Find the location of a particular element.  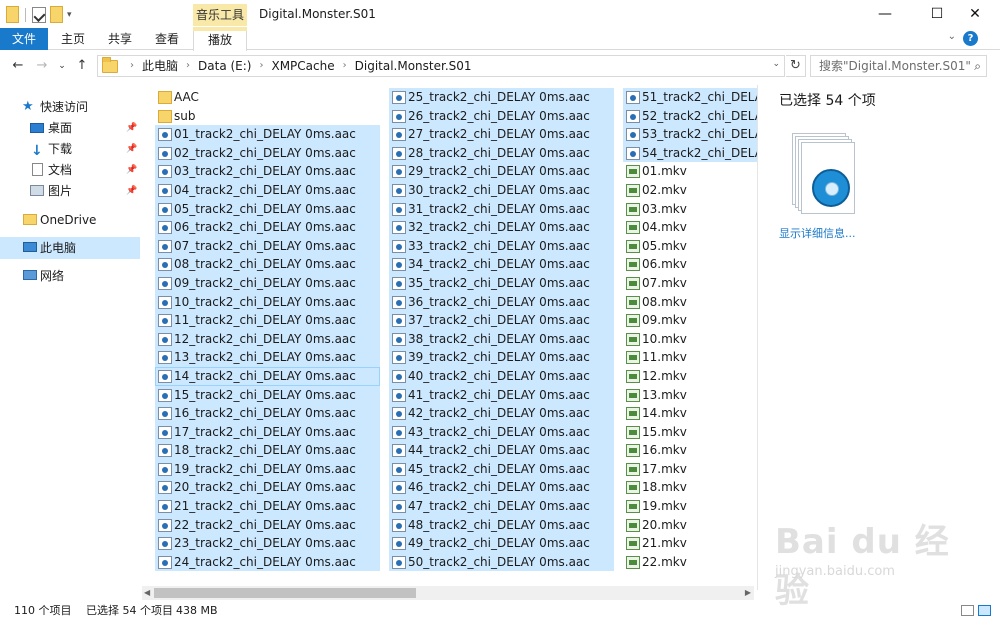

file-item: 21.mkv is located at coordinates (690, 543).